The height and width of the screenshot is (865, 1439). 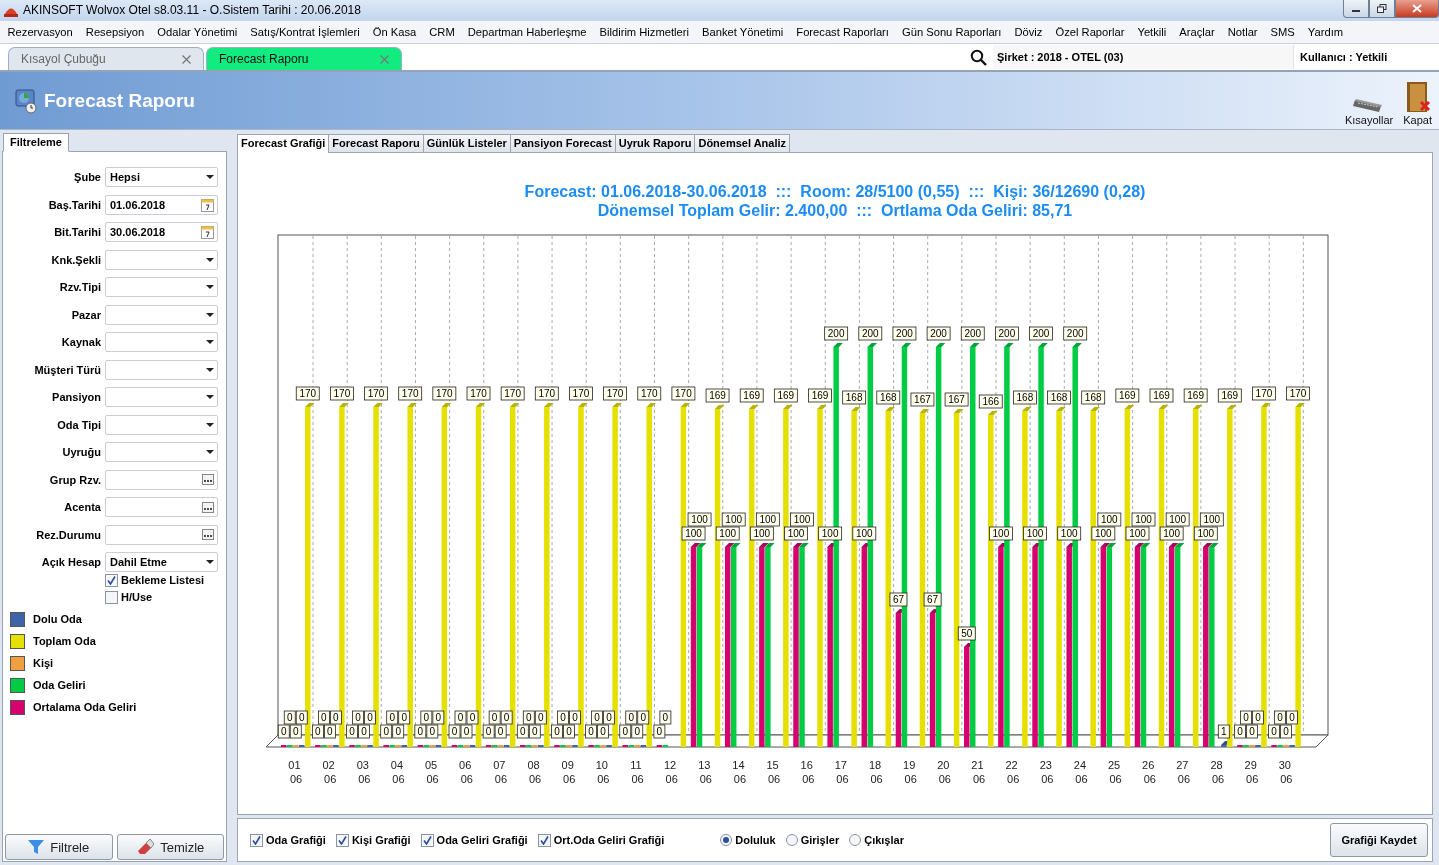 I want to click on panel-tab: Filtreleme, so click(x=36, y=142).